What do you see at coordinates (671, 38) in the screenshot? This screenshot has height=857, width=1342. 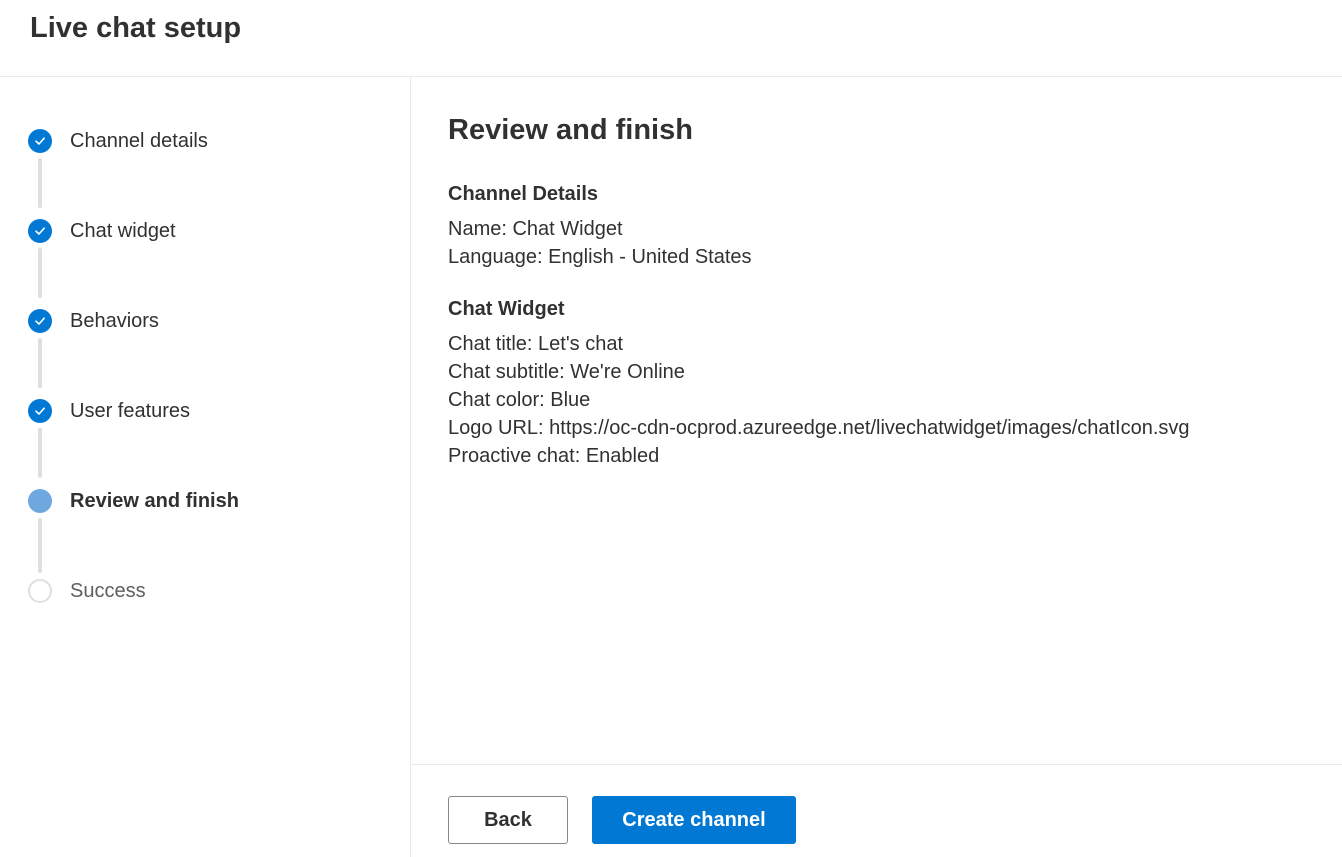 I see `page-header: Live chat setup` at bounding box center [671, 38].